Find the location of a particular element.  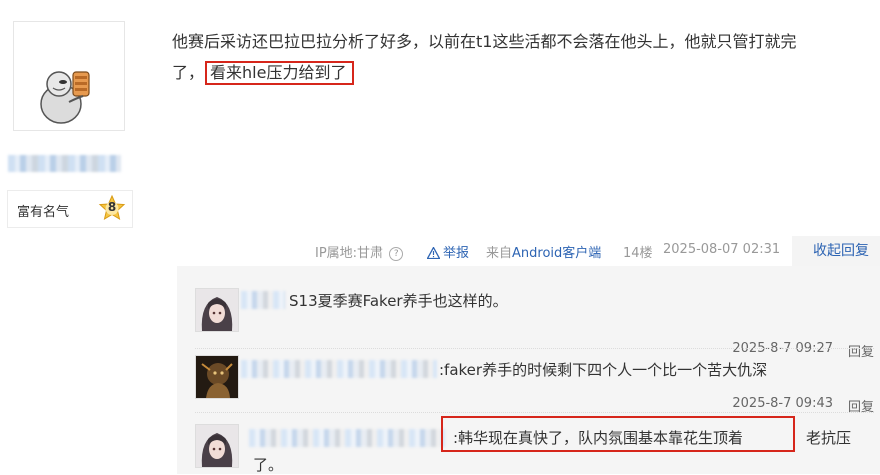

post-time: 2025-08-07 02:31 is located at coordinates (722, 249).